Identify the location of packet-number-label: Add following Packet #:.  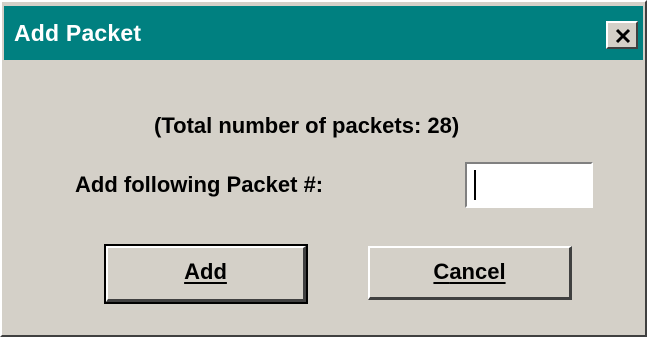
(199, 184).